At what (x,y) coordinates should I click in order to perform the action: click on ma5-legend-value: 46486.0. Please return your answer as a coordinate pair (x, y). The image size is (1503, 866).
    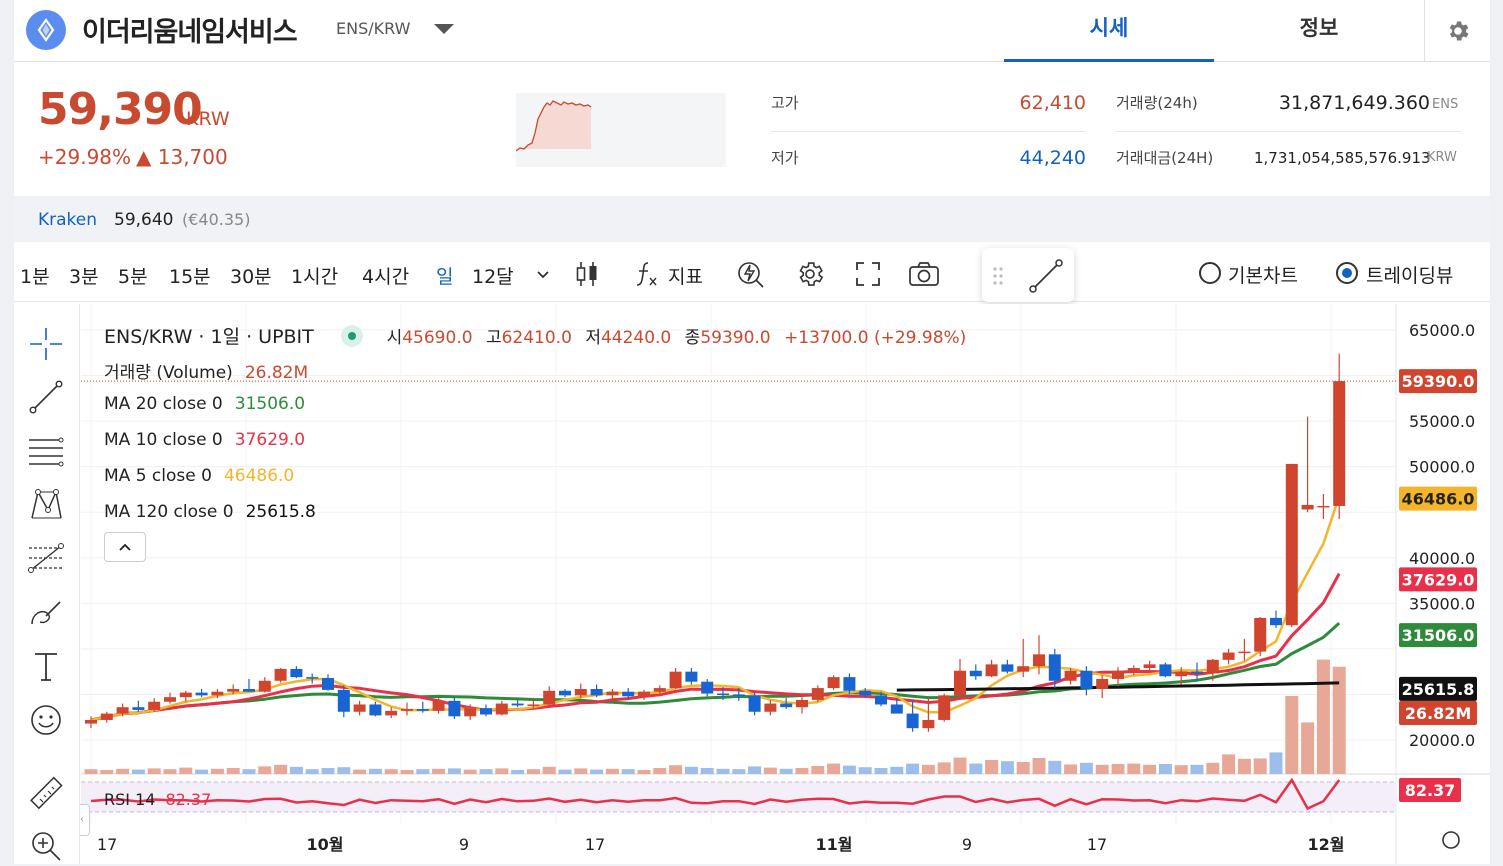
    Looking at the image, I should click on (259, 476).